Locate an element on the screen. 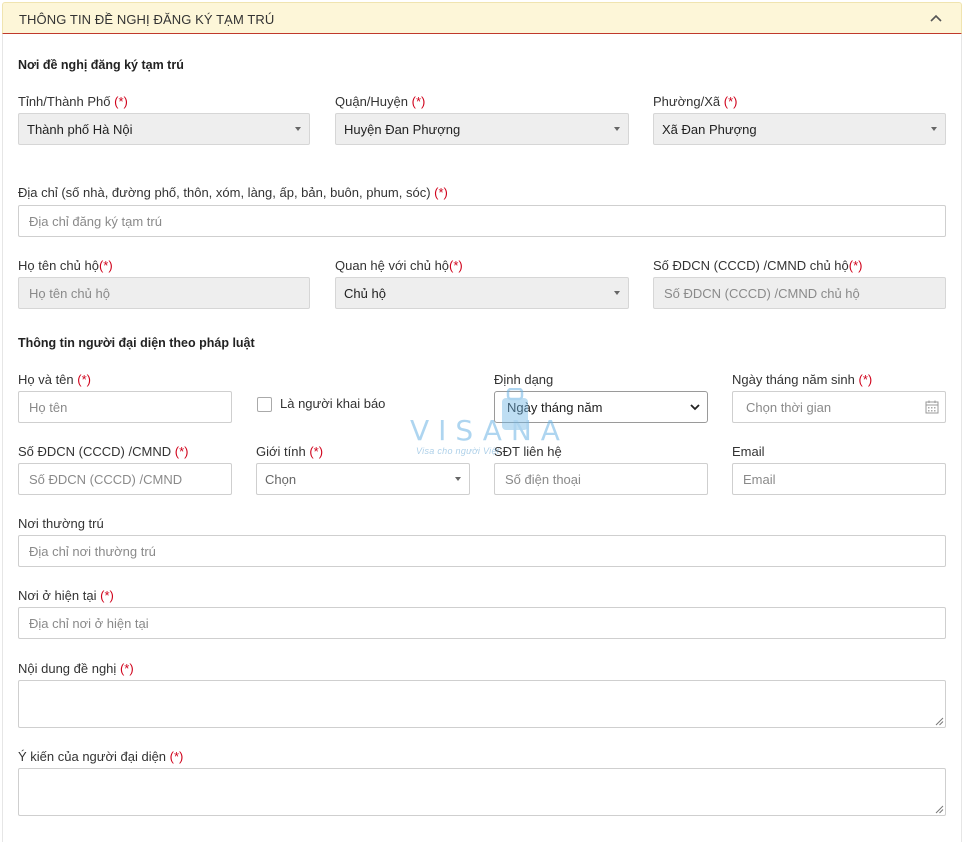 This screenshot has height=842, width=965. section-title-location: Nơi đề nghị đăng ký tạm trú is located at coordinates (101, 65).